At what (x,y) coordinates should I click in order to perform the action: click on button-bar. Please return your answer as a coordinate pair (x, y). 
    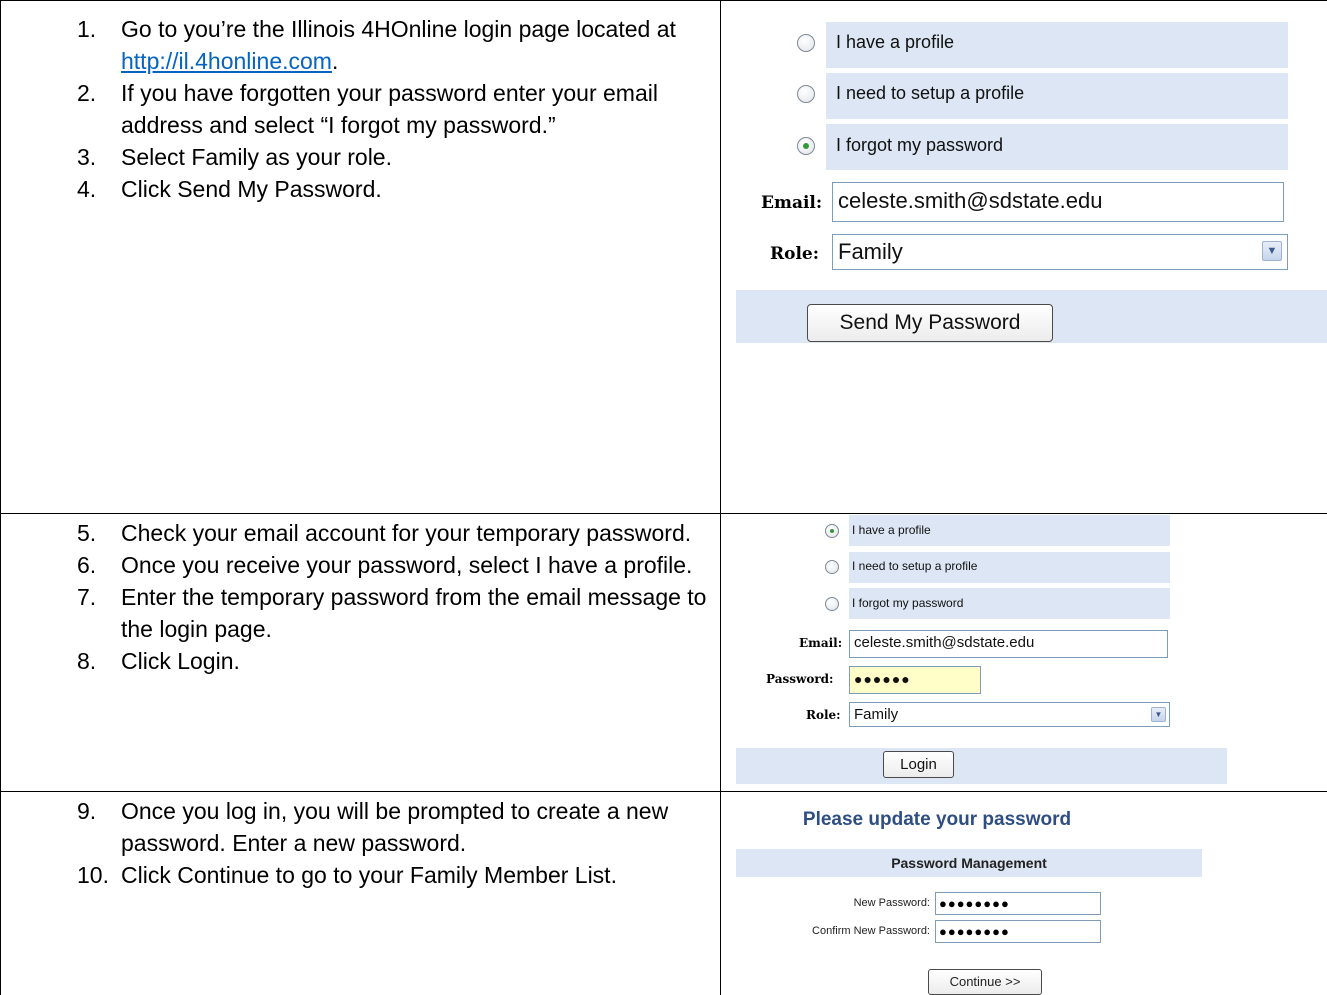
    Looking at the image, I should click on (981, 766).